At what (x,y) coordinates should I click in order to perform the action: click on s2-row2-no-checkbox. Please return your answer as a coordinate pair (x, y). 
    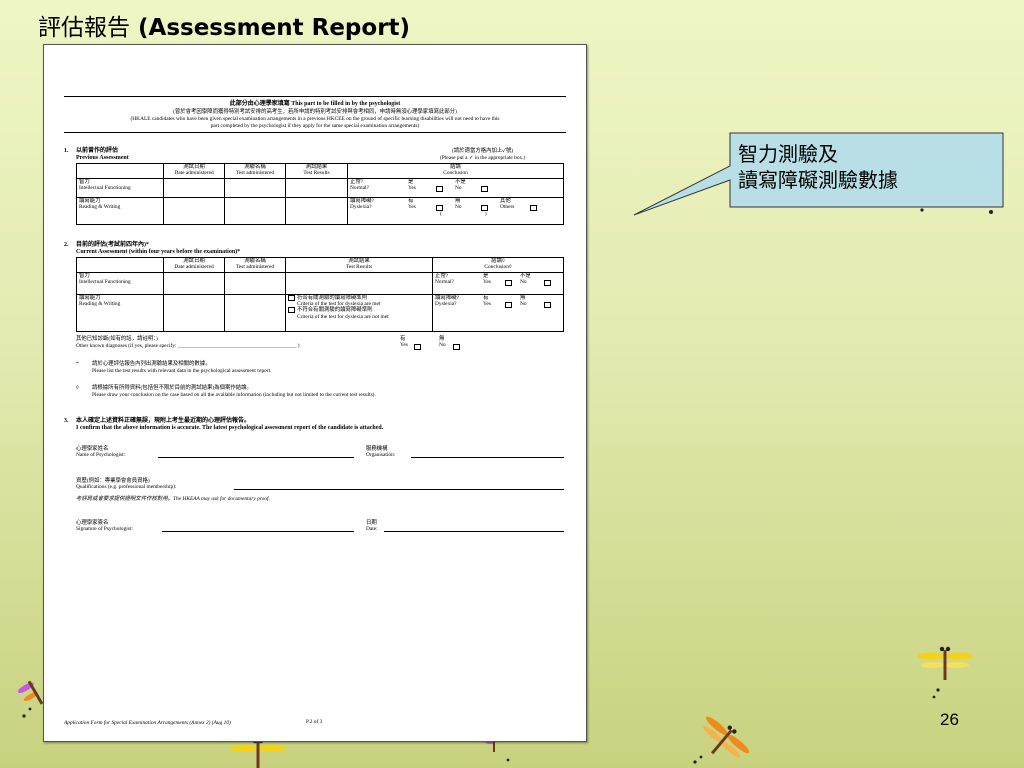
    Looking at the image, I should click on (547, 305).